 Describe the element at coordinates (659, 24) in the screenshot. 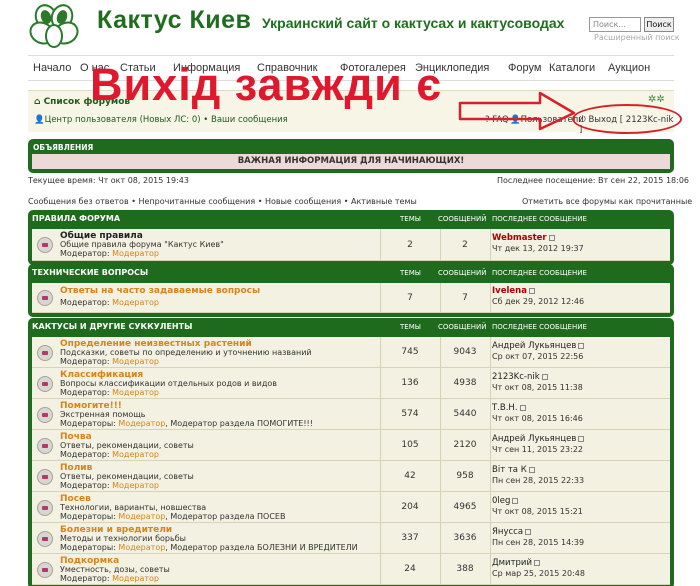

I see `search-button: Поиск` at that location.